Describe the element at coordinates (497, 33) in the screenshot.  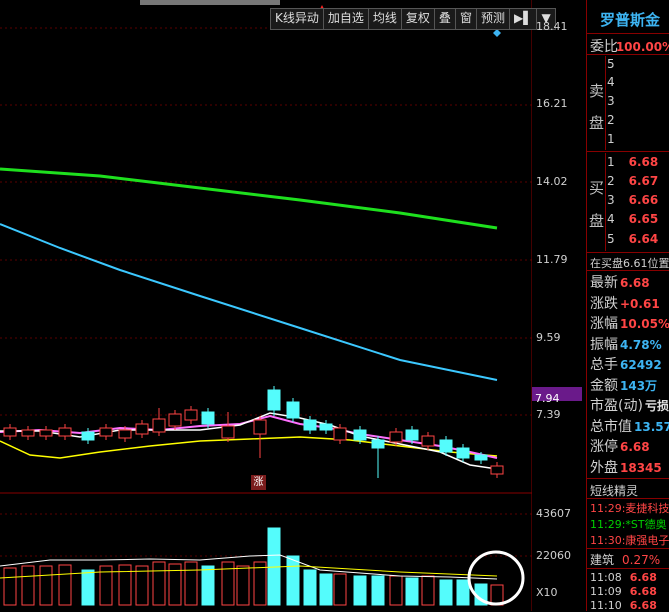
I see `event-diamond-icon` at that location.